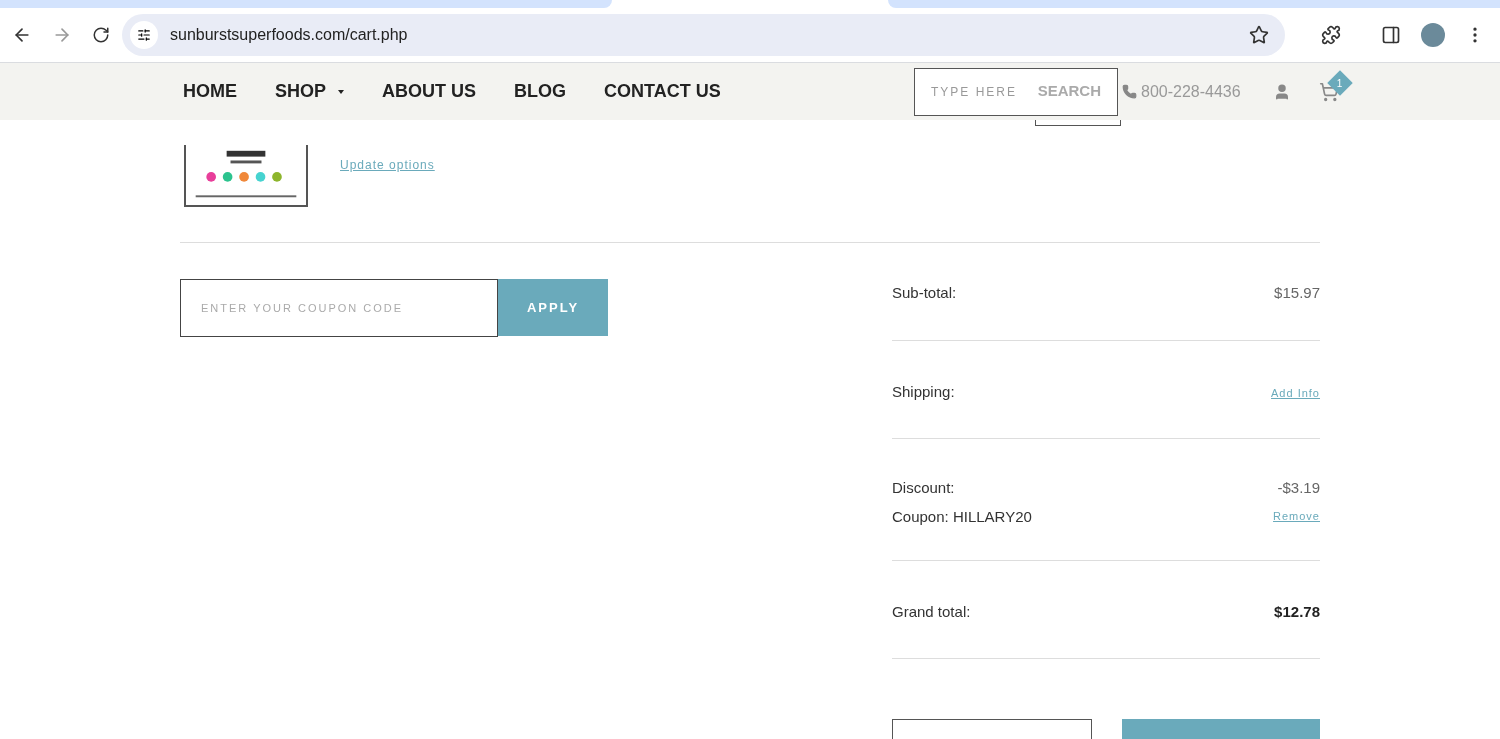 The height and width of the screenshot is (739, 1500). Describe the element at coordinates (1129, 91) in the screenshot. I see `phone-icon` at that location.